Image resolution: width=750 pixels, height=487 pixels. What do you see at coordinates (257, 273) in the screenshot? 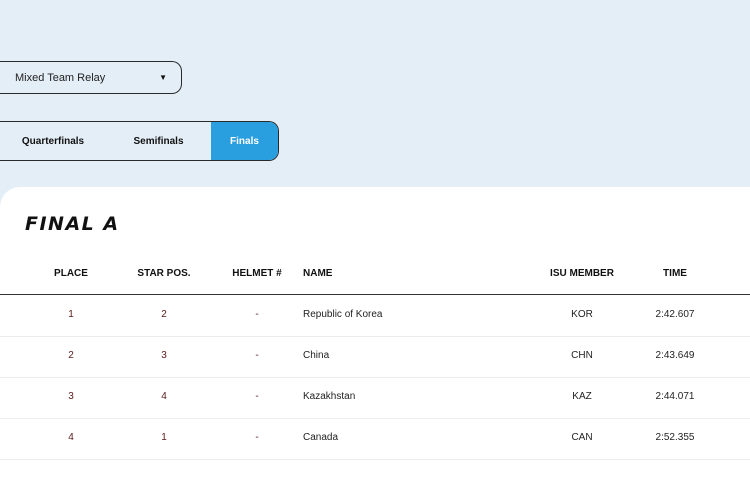
I see `header-helmet: HELMET #` at bounding box center [257, 273].